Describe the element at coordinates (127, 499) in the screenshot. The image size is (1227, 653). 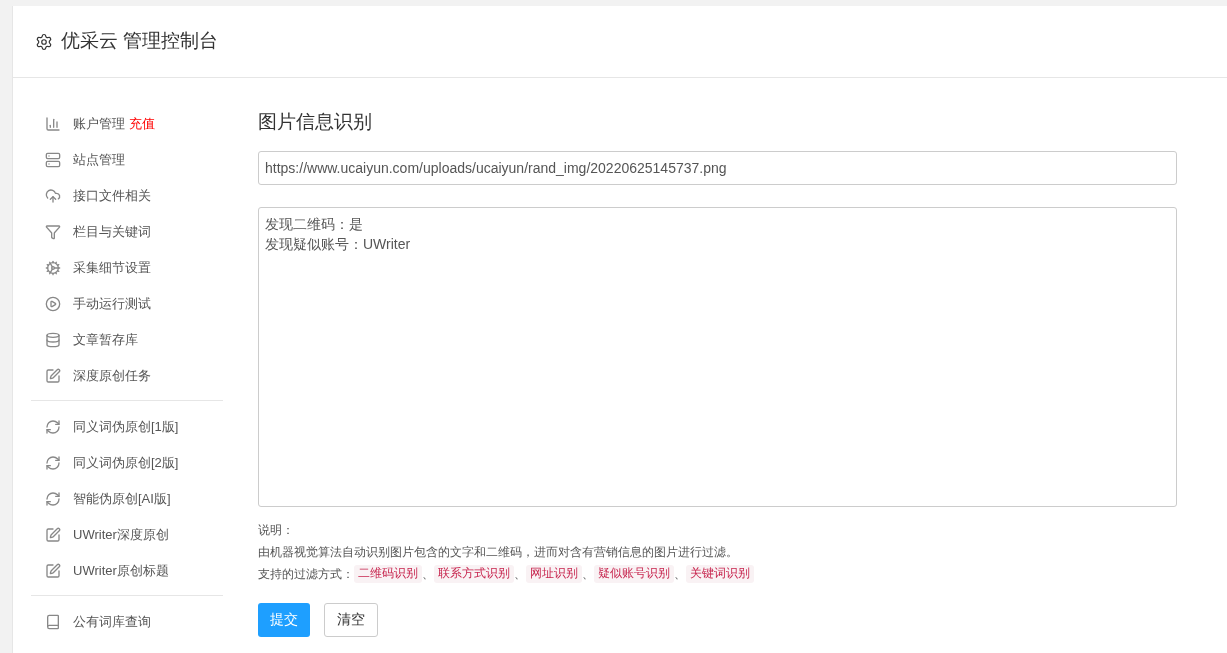
I see `sidebar-item: 智能伪原创[AI版]` at that location.